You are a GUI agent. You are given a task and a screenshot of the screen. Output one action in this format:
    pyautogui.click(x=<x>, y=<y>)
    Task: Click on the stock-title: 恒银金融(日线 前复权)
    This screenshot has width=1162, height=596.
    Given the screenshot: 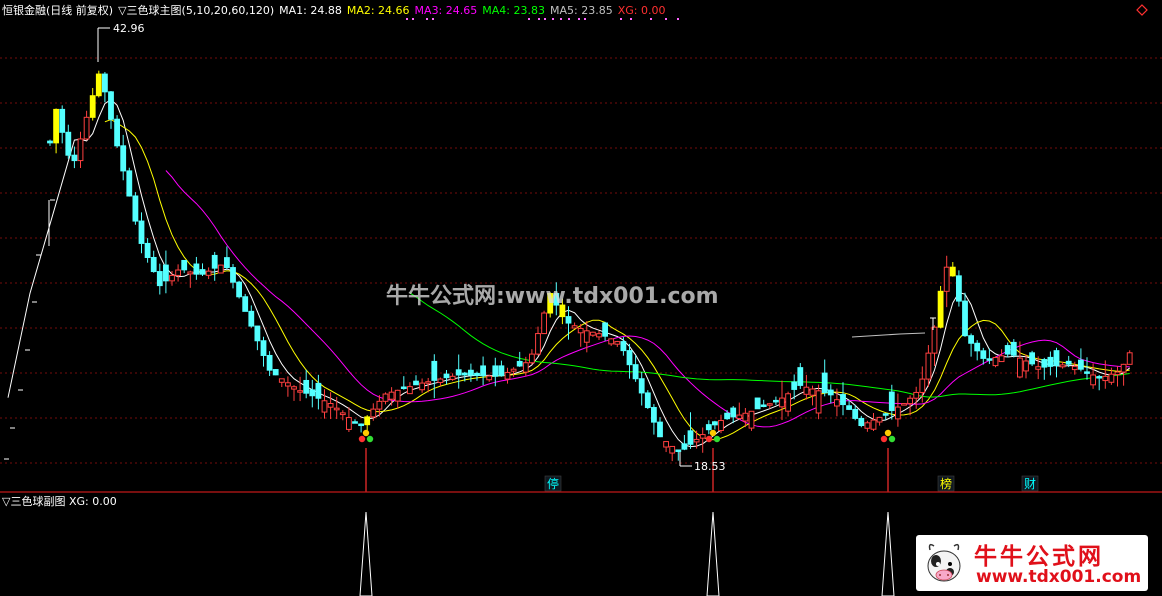 What is the action you would take?
    pyautogui.click(x=58, y=10)
    